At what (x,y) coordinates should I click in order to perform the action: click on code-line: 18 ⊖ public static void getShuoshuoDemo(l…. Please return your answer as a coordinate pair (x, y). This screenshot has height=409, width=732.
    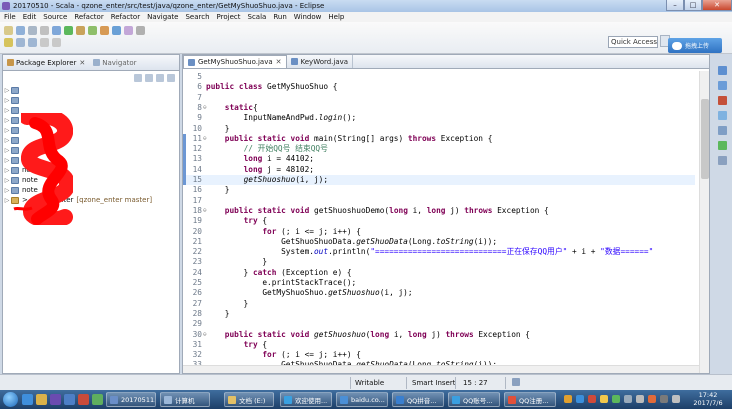
    Looking at the image, I should click on (439, 211).